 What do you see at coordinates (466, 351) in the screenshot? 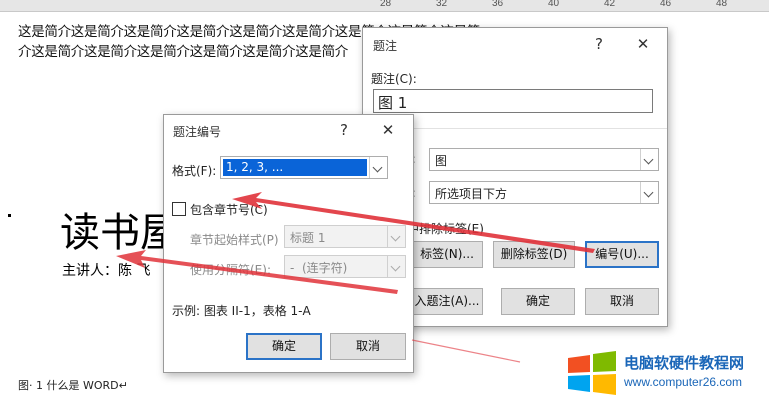
I see `red-guide-line` at bounding box center [466, 351].